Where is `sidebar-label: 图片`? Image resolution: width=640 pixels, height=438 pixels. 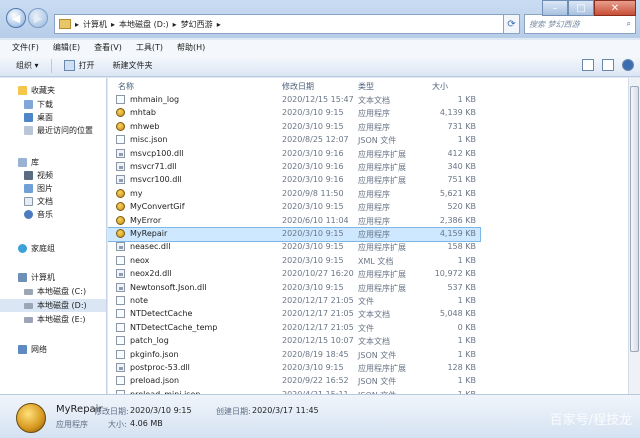 sidebar-label: 图片 is located at coordinates (45, 188).